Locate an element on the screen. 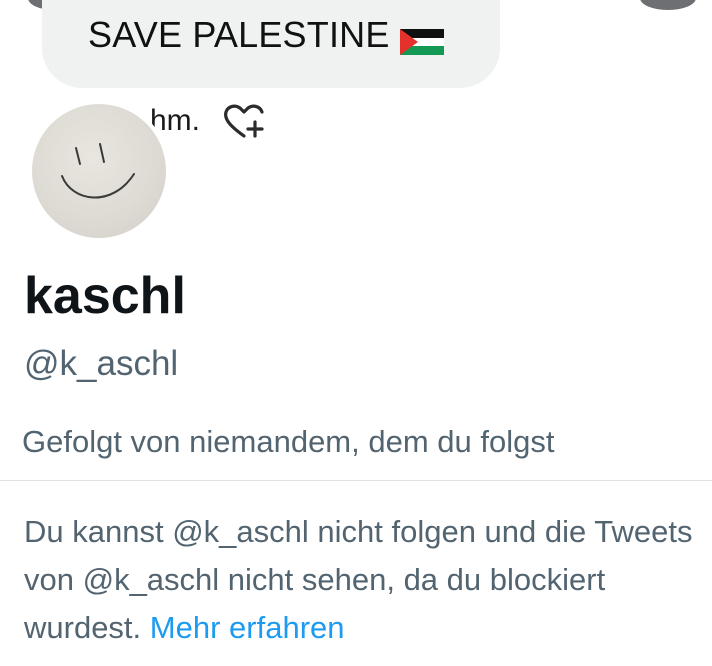 This screenshot has width=712, height=666. palestine-flag-icon is located at coordinates (421, 38).